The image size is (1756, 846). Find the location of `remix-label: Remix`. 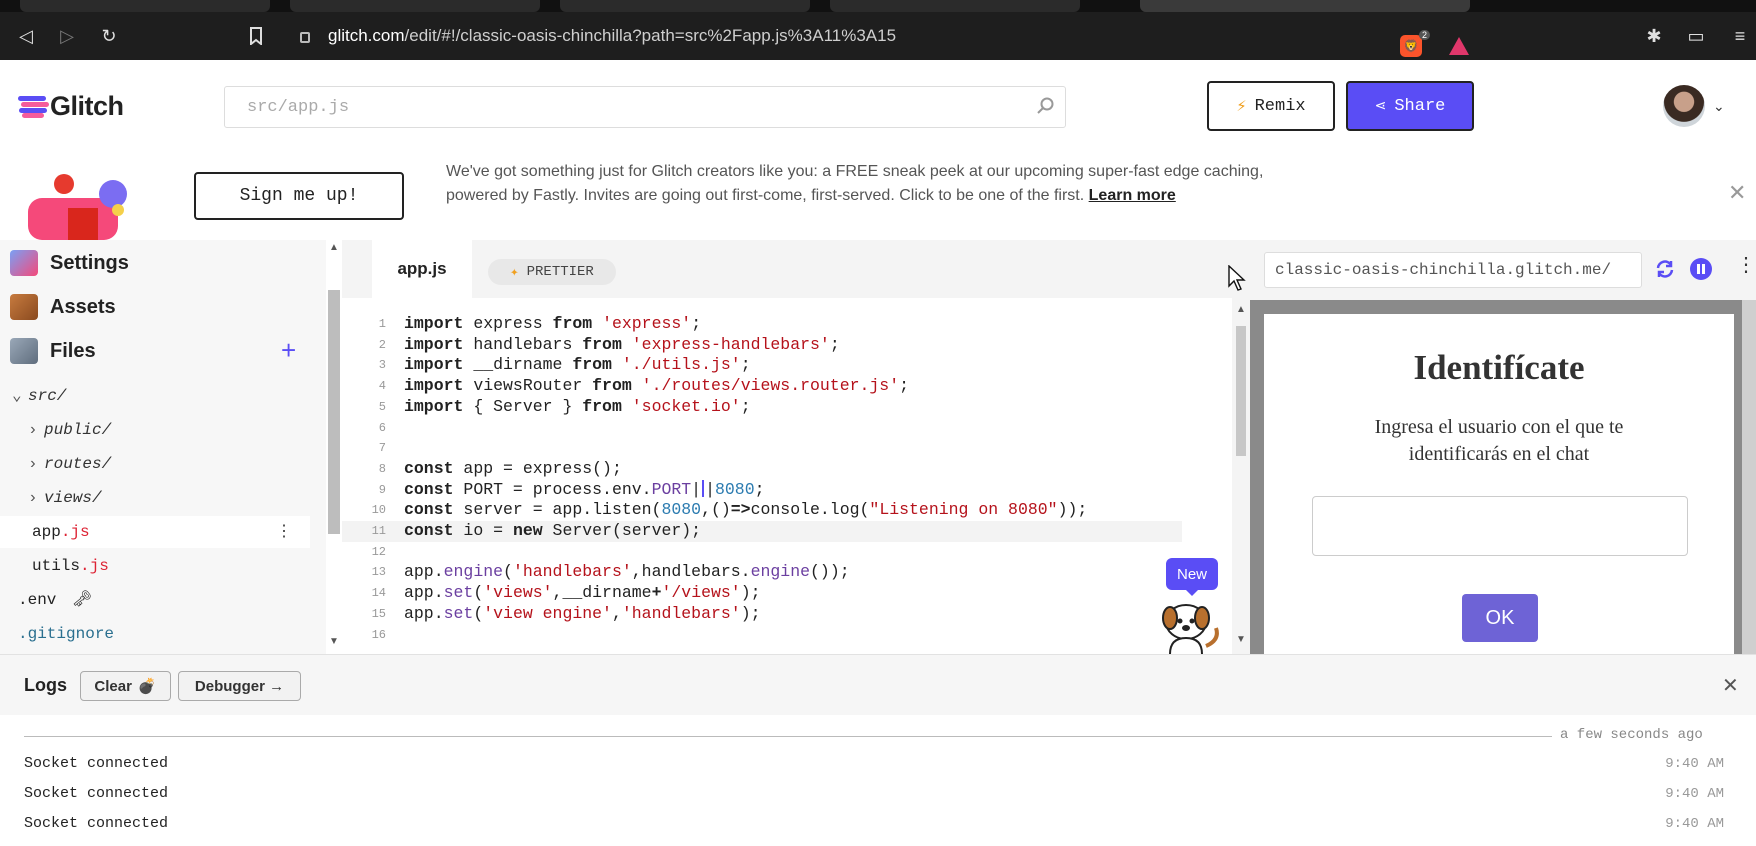

remix-label: Remix is located at coordinates (1280, 106).